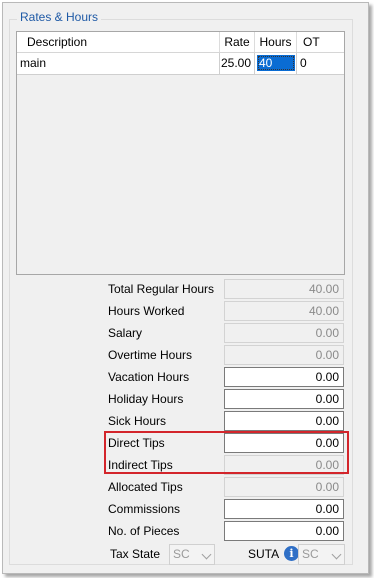 The image size is (374, 578). What do you see at coordinates (284, 509) in the screenshot?
I see `input-commissions: 0.00` at bounding box center [284, 509].